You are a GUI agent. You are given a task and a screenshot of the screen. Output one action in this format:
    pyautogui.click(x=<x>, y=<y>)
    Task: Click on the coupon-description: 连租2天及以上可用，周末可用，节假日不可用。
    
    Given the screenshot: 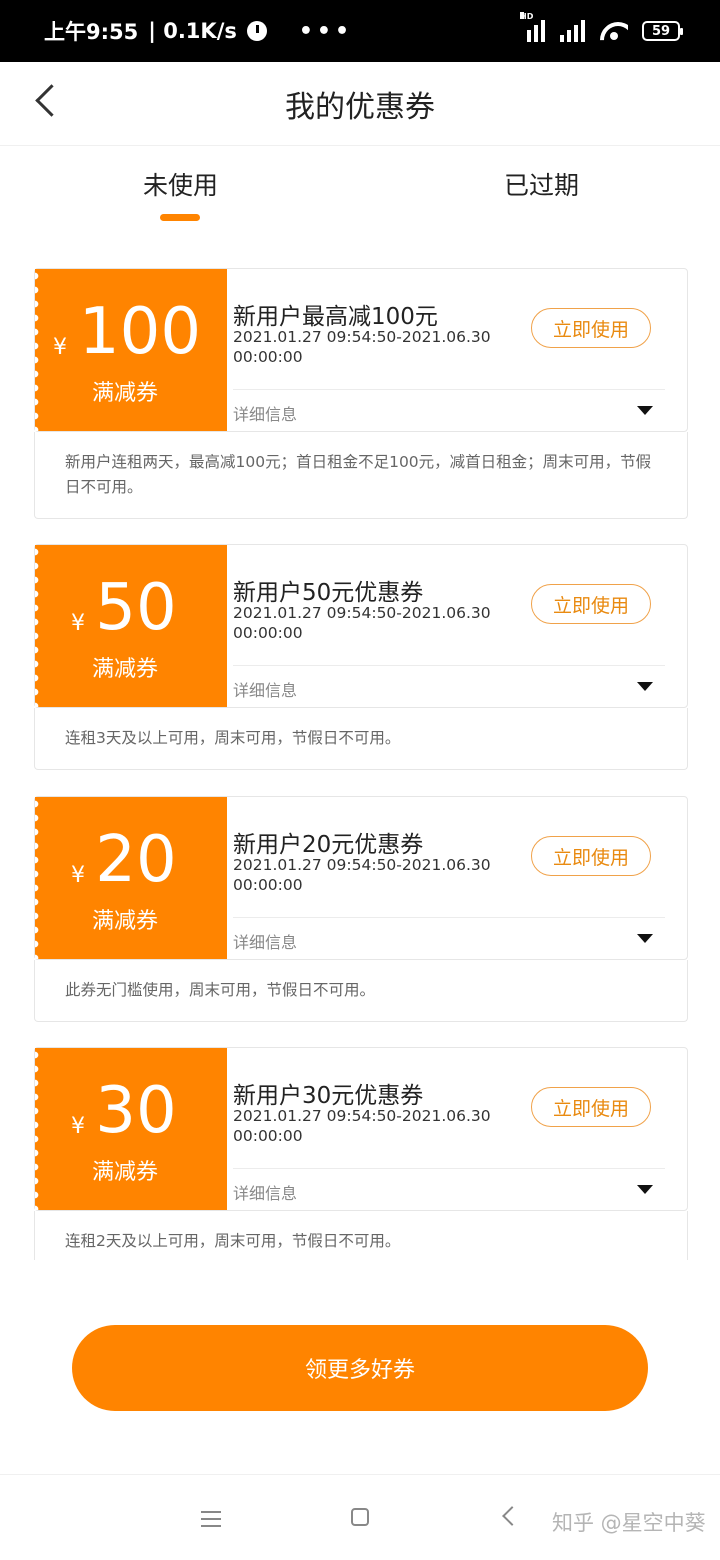 What is the action you would take?
    pyautogui.click(x=361, y=1235)
    